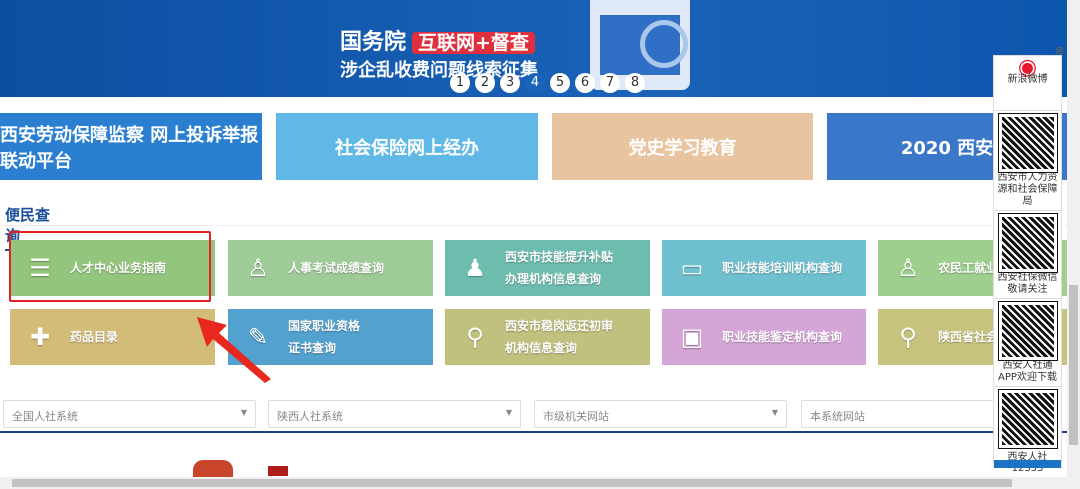  I want to click on dropdown-city: 市级机关网站 ▼, so click(660, 414).